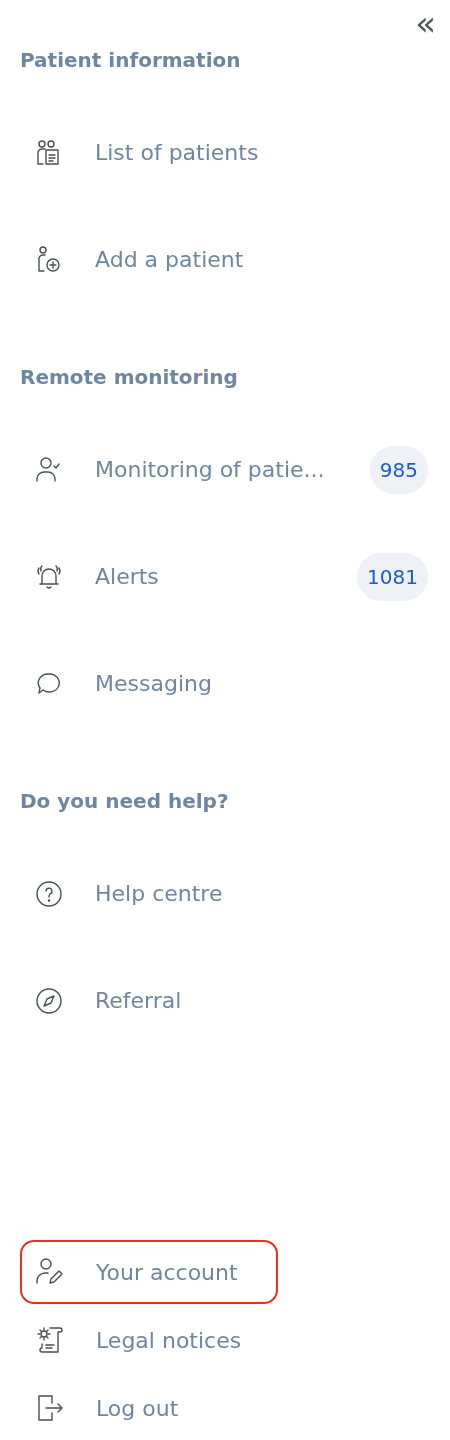 Image resolution: width=450 pixels, height=1440 pixels. What do you see at coordinates (149, 1272) in the screenshot?
I see `menu-item: Your account` at bounding box center [149, 1272].